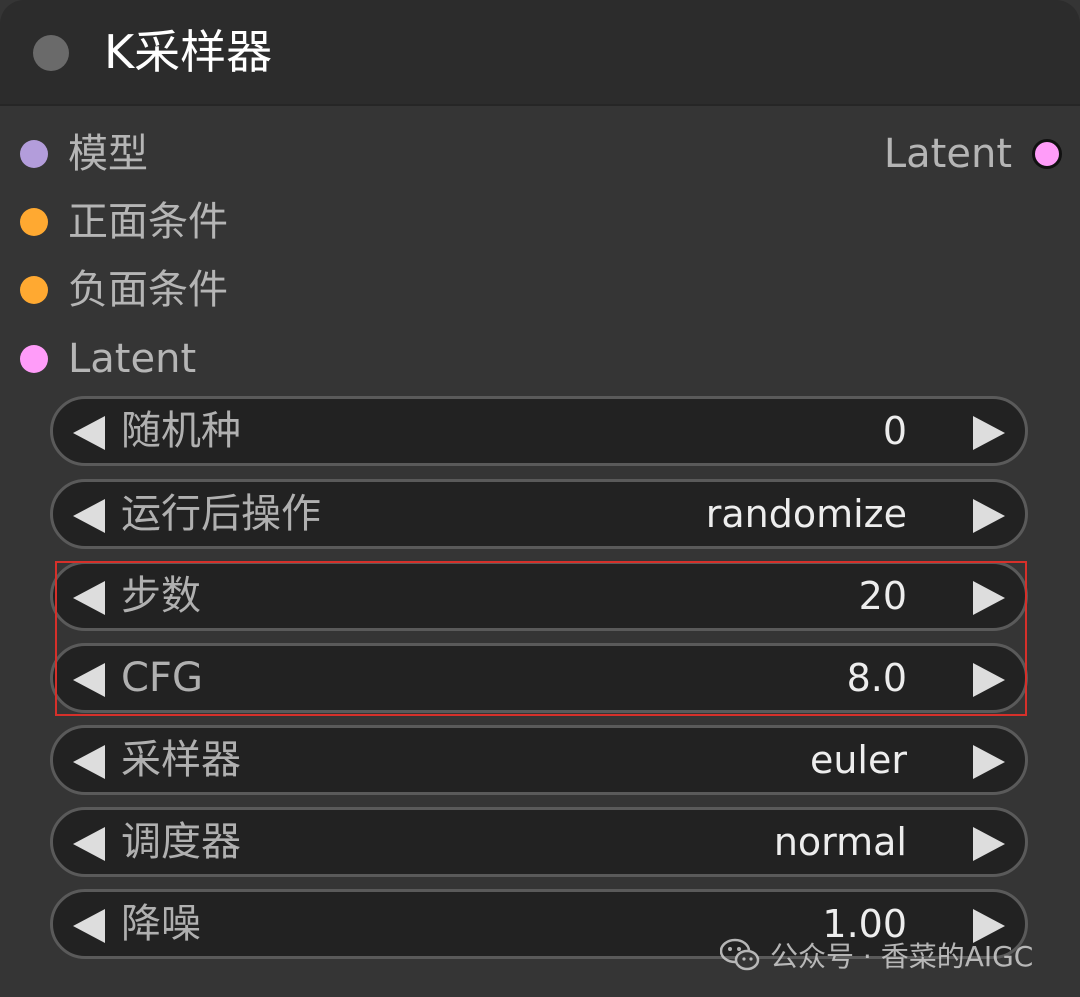  What do you see at coordinates (221, 514) in the screenshot?
I see `widget-label-control-after-generate: 运行后操作` at bounding box center [221, 514].